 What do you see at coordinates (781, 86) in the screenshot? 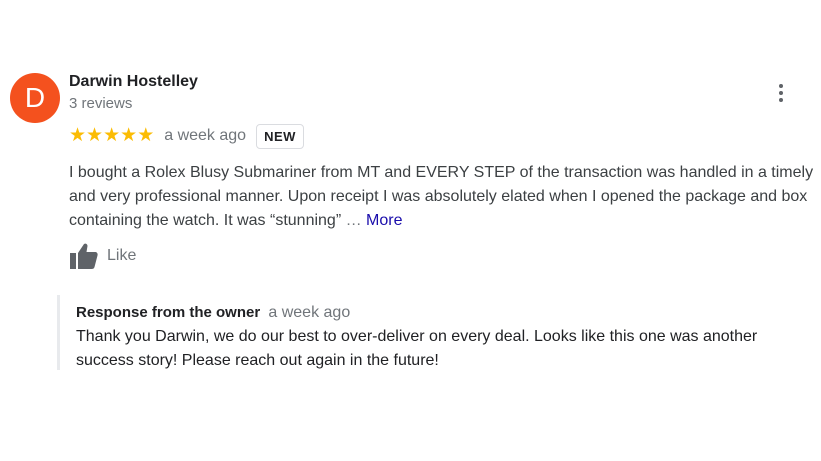
I see `more-vert-icon` at bounding box center [781, 86].